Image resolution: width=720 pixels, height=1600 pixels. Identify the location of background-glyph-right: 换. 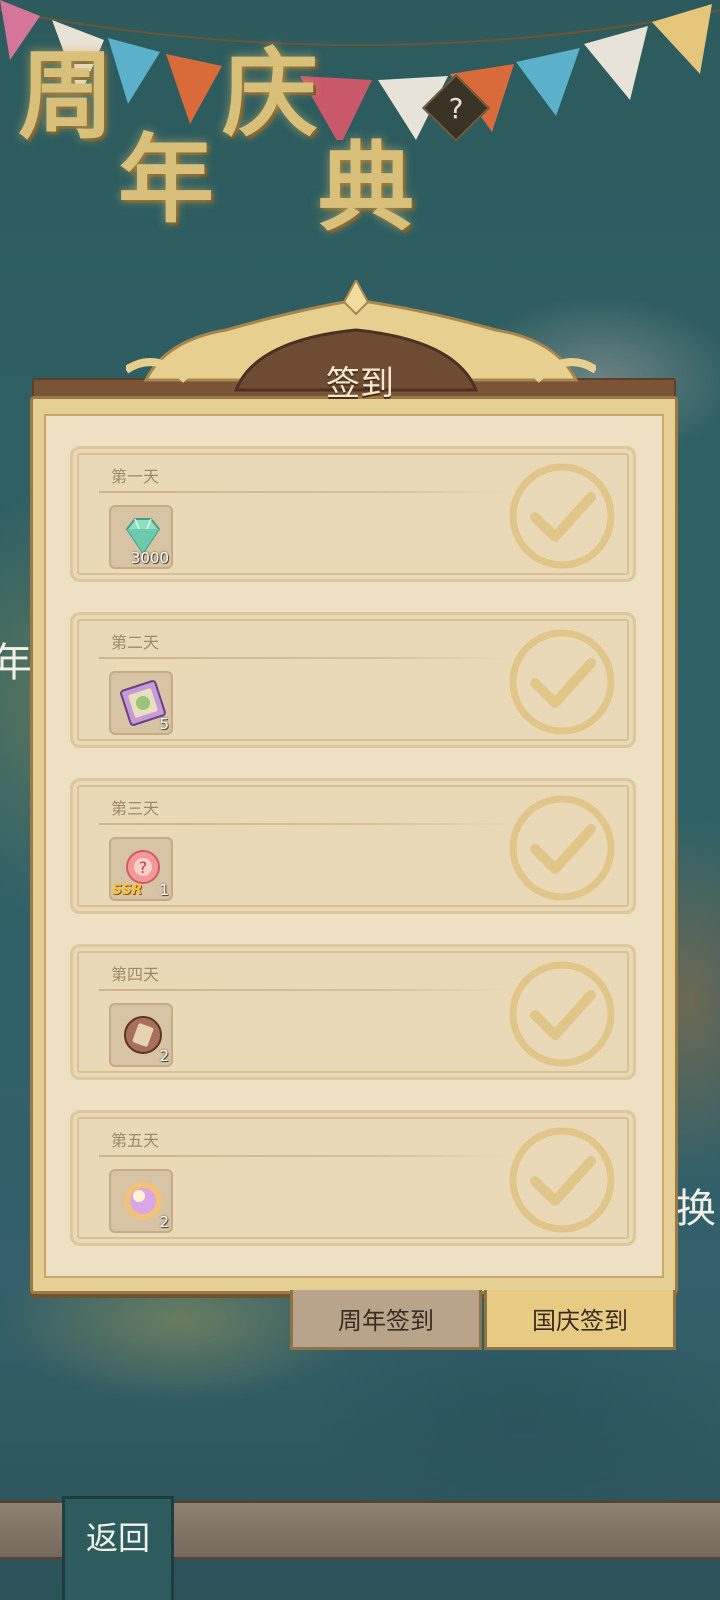
(696, 1209).